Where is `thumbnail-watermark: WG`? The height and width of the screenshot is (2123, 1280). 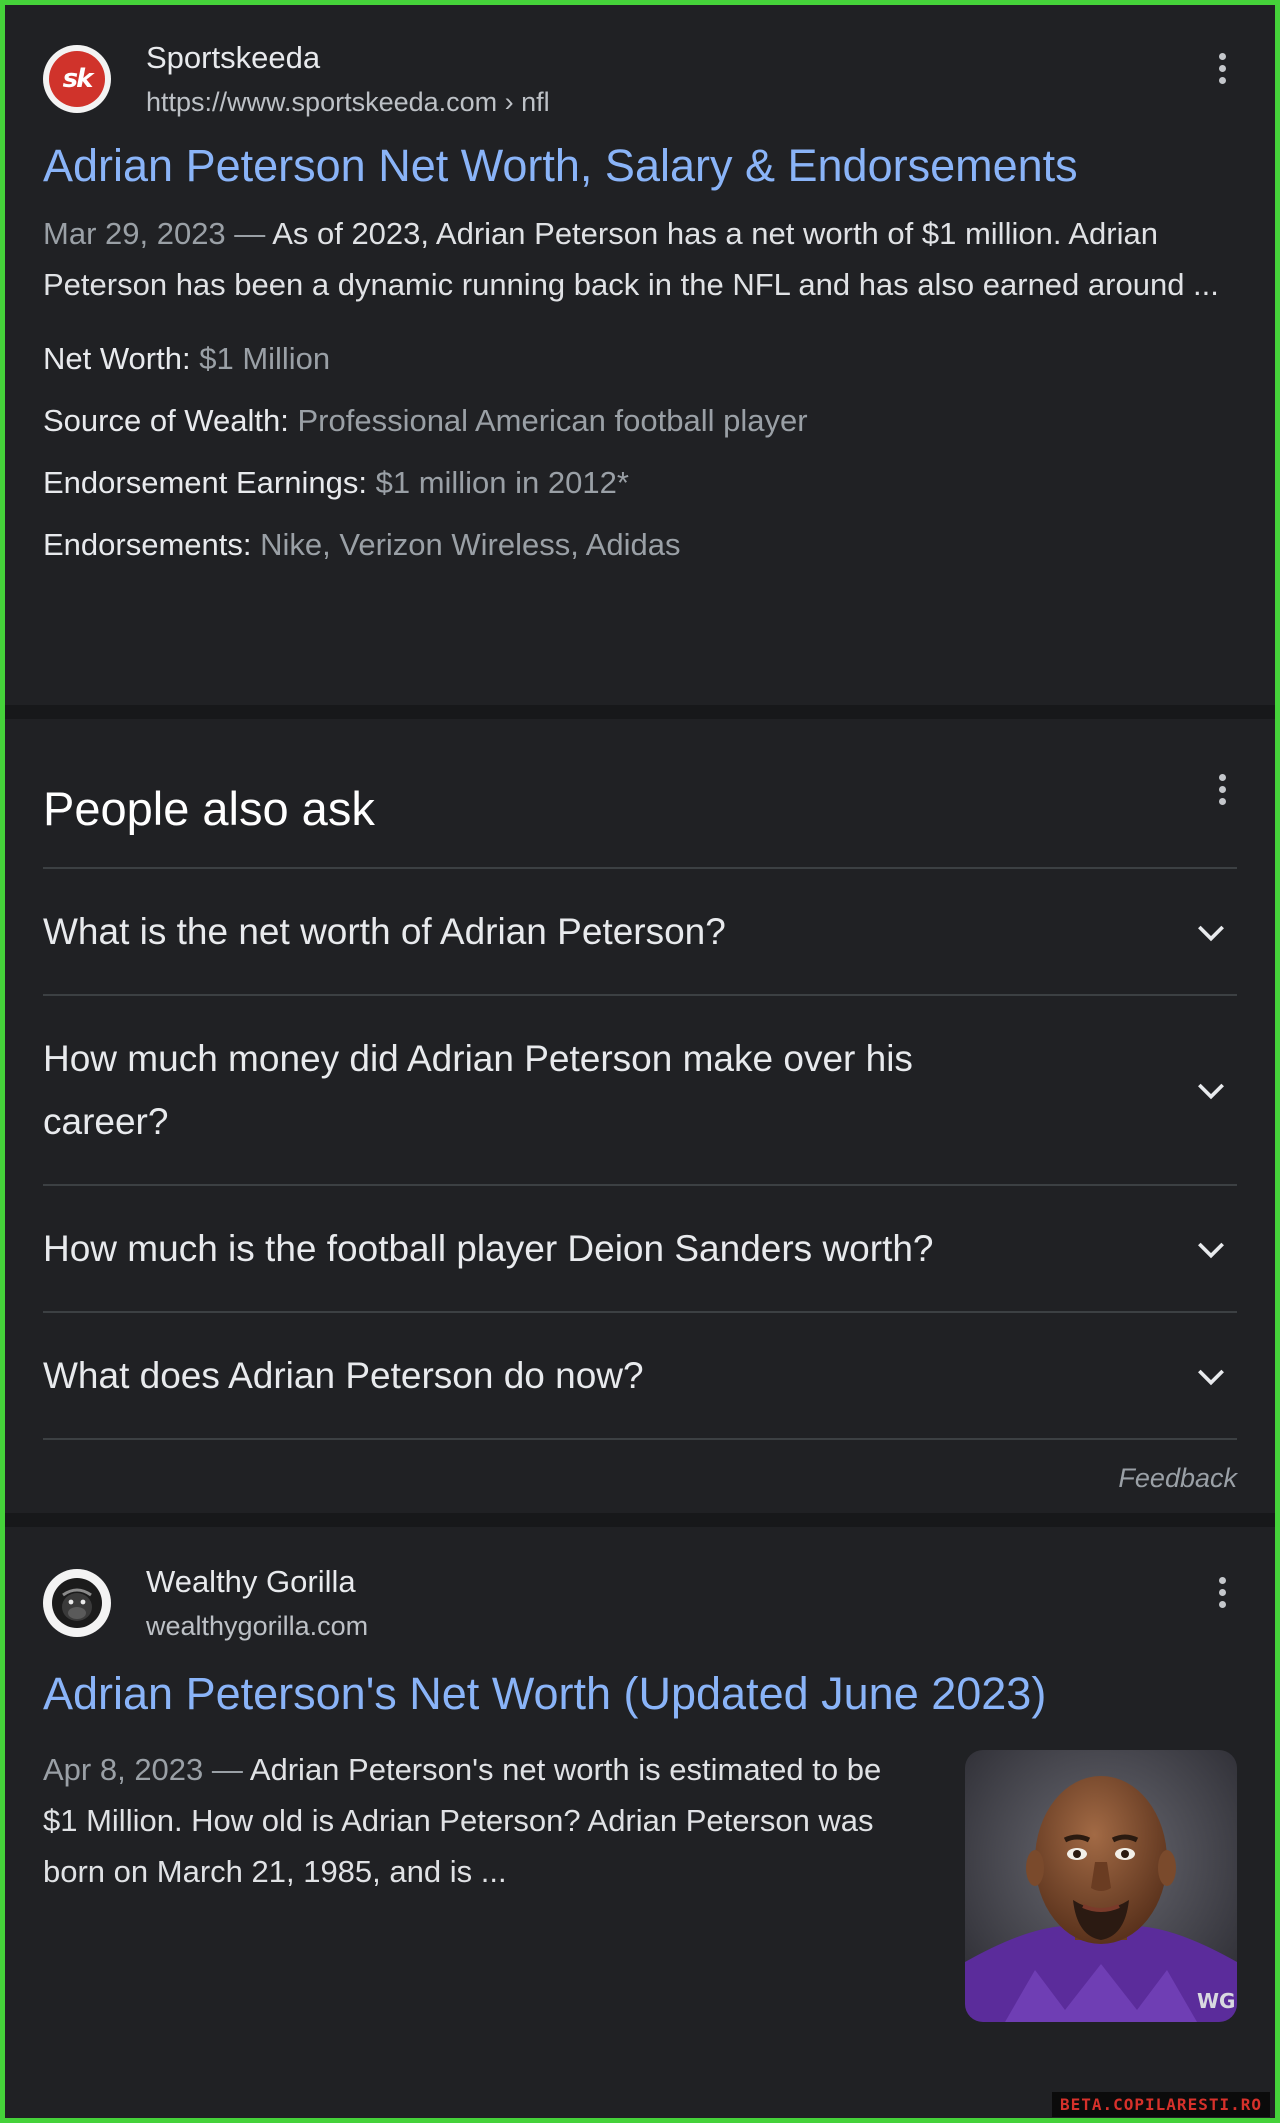
thumbnail-watermark: WG is located at coordinates (1216, 2001).